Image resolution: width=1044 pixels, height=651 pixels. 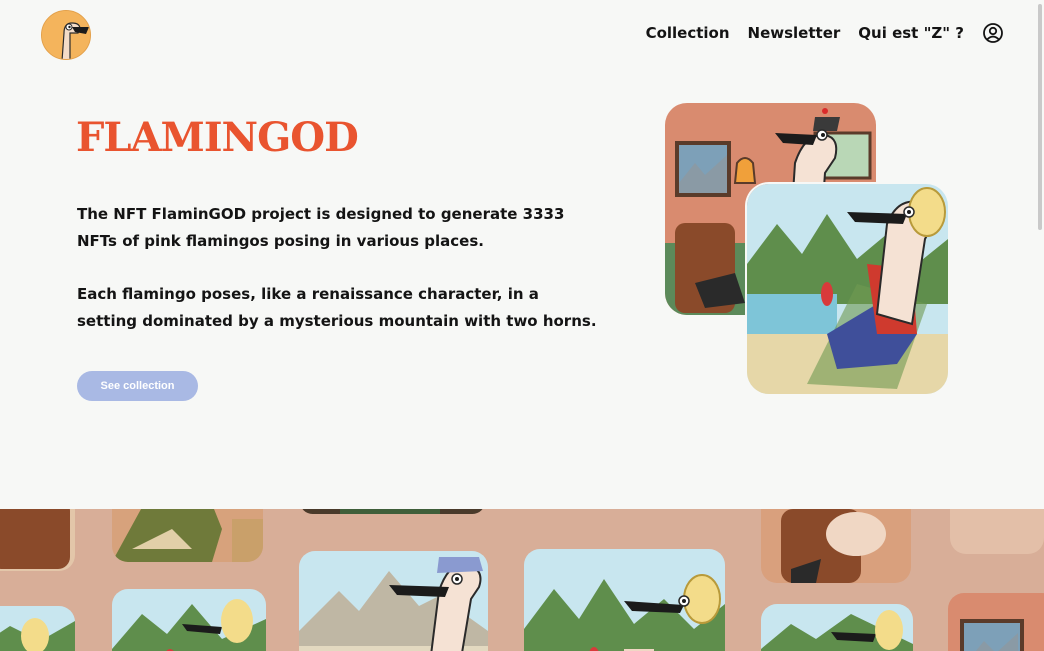 I want to click on user-circle-icon, so click(x=993, y=33).